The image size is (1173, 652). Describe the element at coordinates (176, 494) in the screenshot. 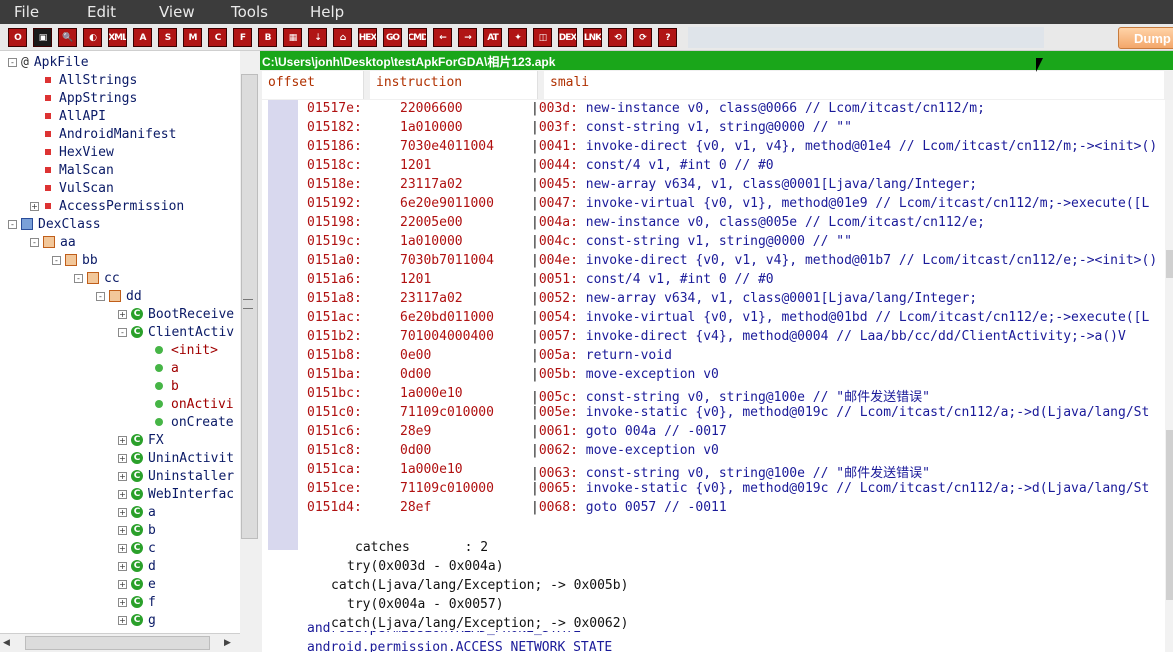

I see `tree-node: + C WebInterfac` at that location.